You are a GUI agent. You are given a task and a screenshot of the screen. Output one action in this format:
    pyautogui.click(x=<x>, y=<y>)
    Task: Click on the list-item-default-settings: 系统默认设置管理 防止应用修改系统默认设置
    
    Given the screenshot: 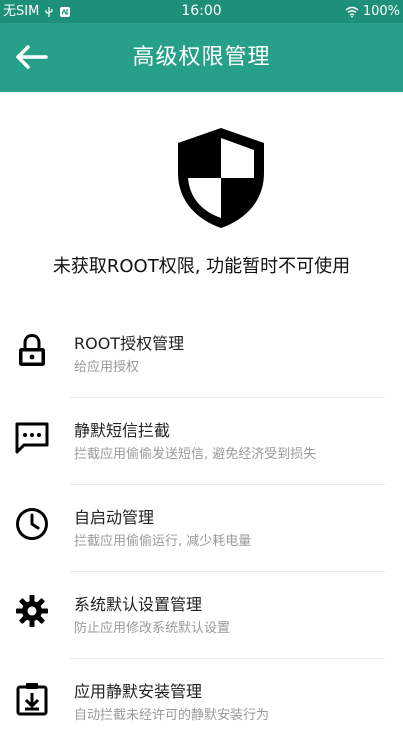 What is the action you would take?
    pyautogui.click(x=201, y=614)
    